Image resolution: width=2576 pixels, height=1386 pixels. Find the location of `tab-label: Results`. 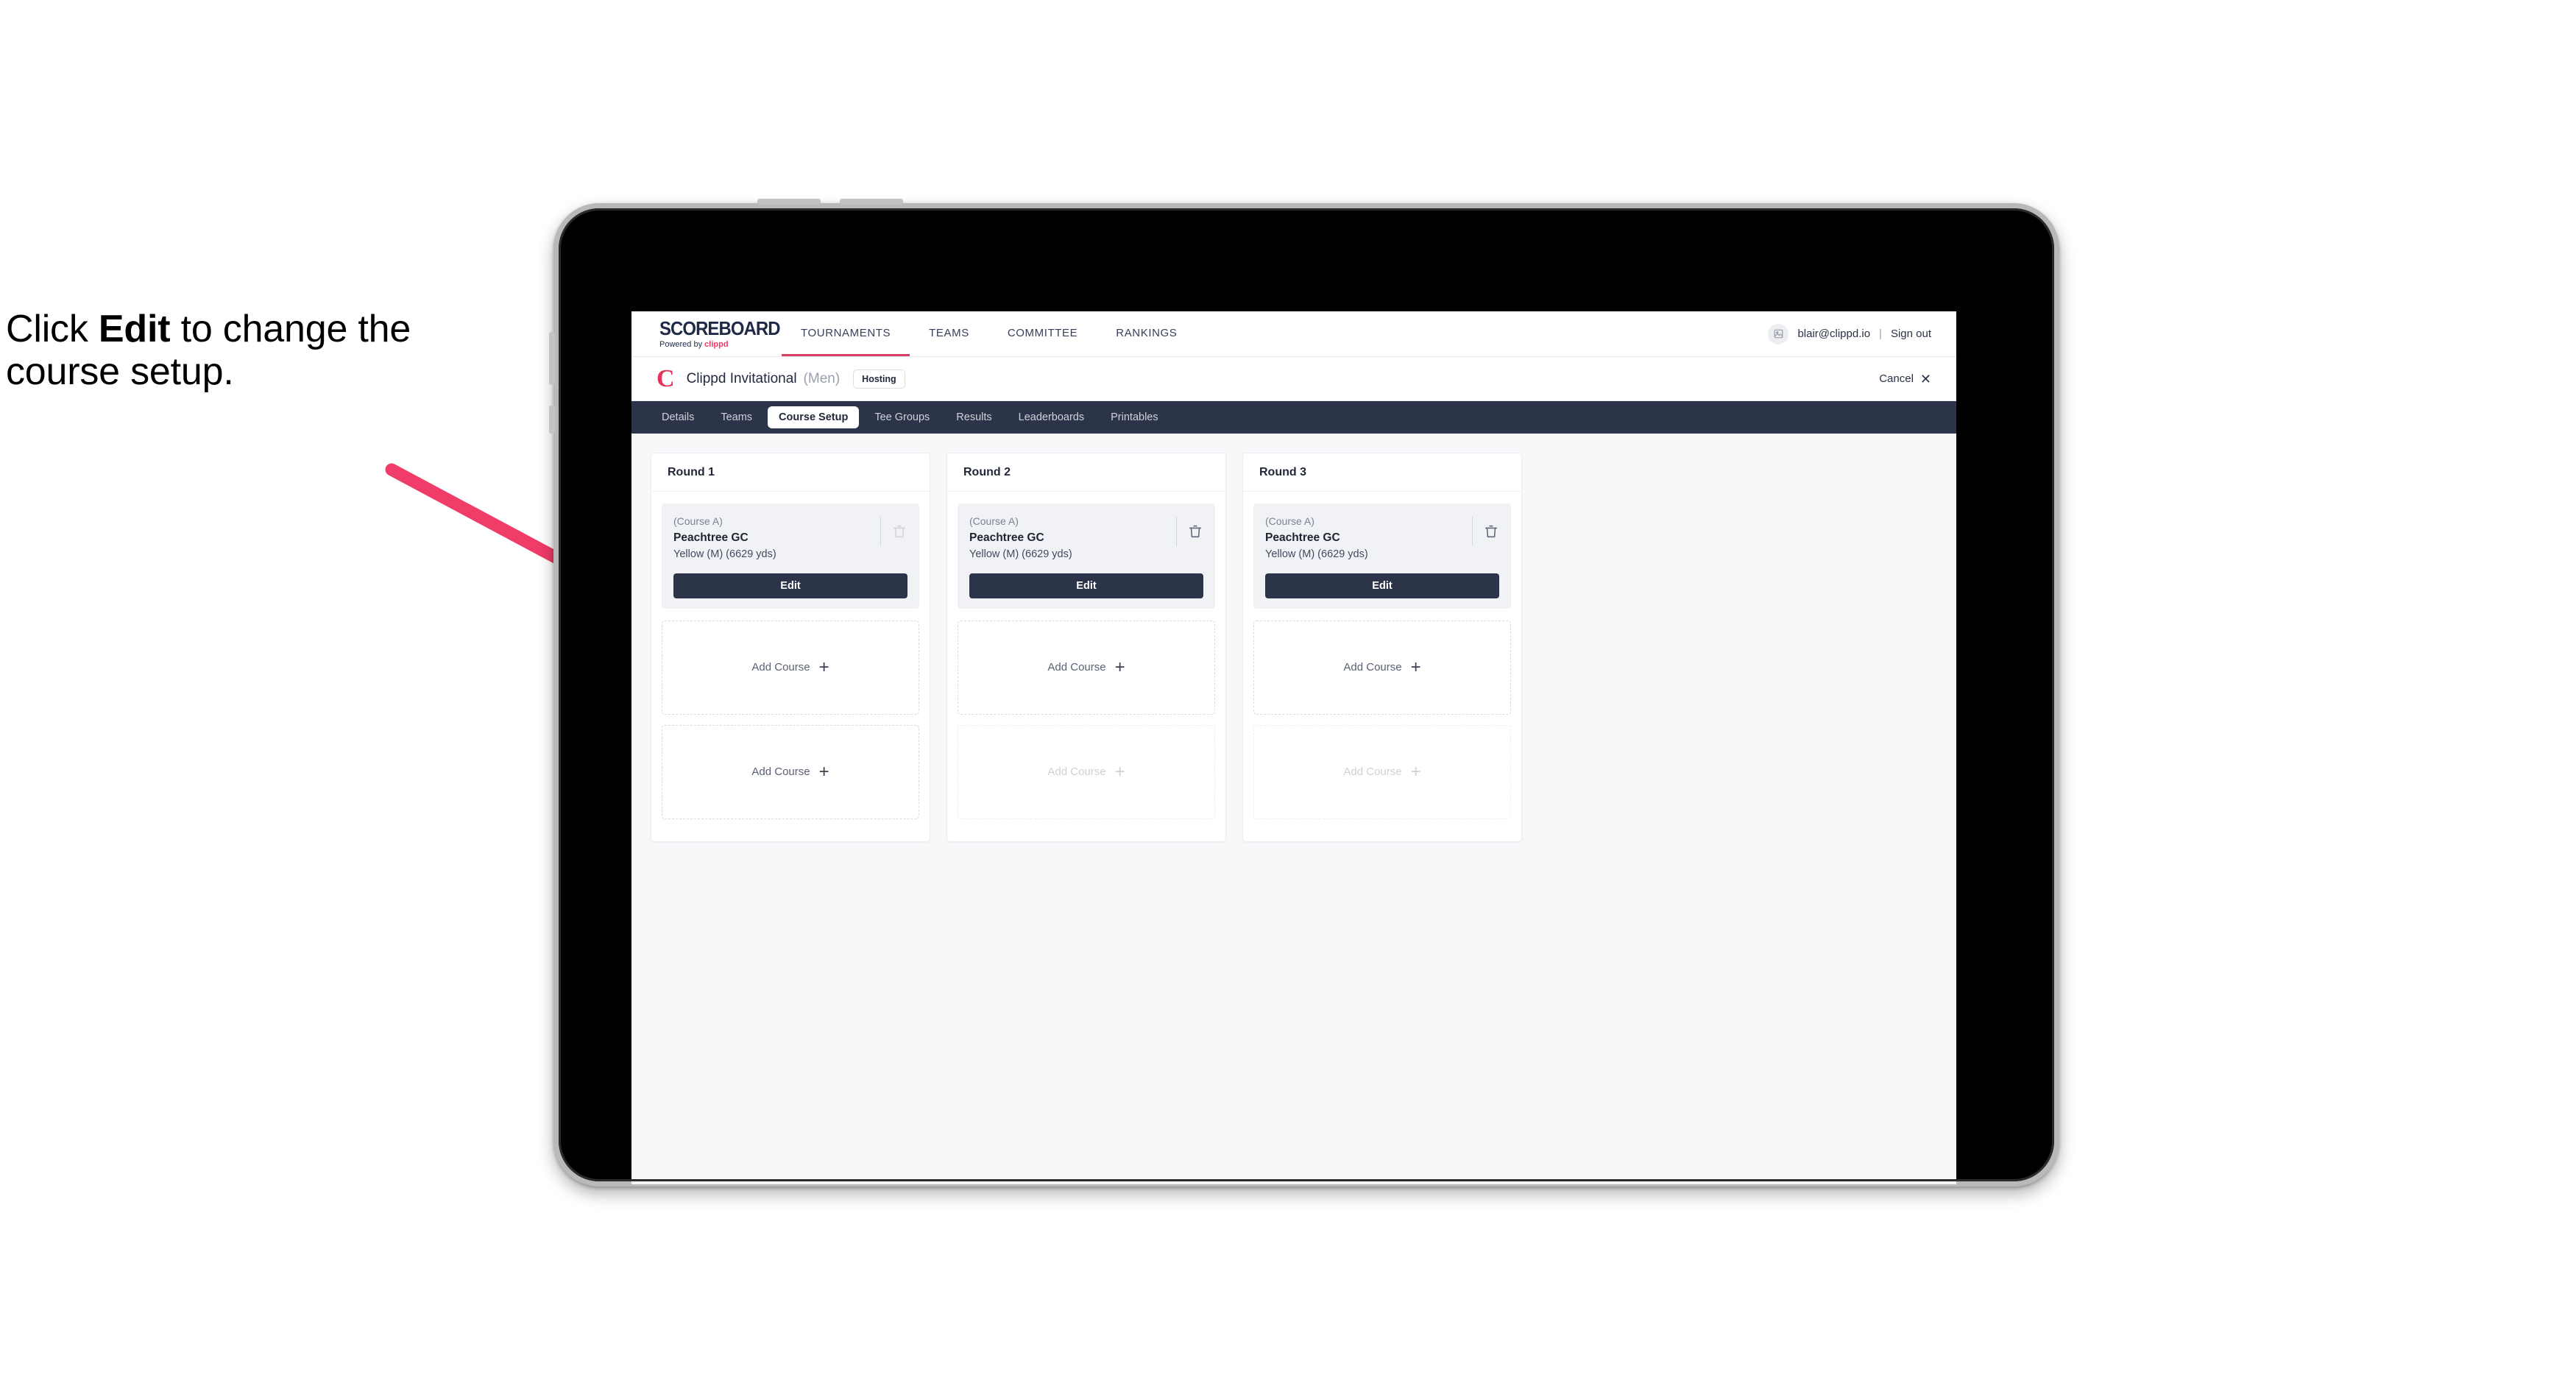

tab-label: Results is located at coordinates (974, 417).